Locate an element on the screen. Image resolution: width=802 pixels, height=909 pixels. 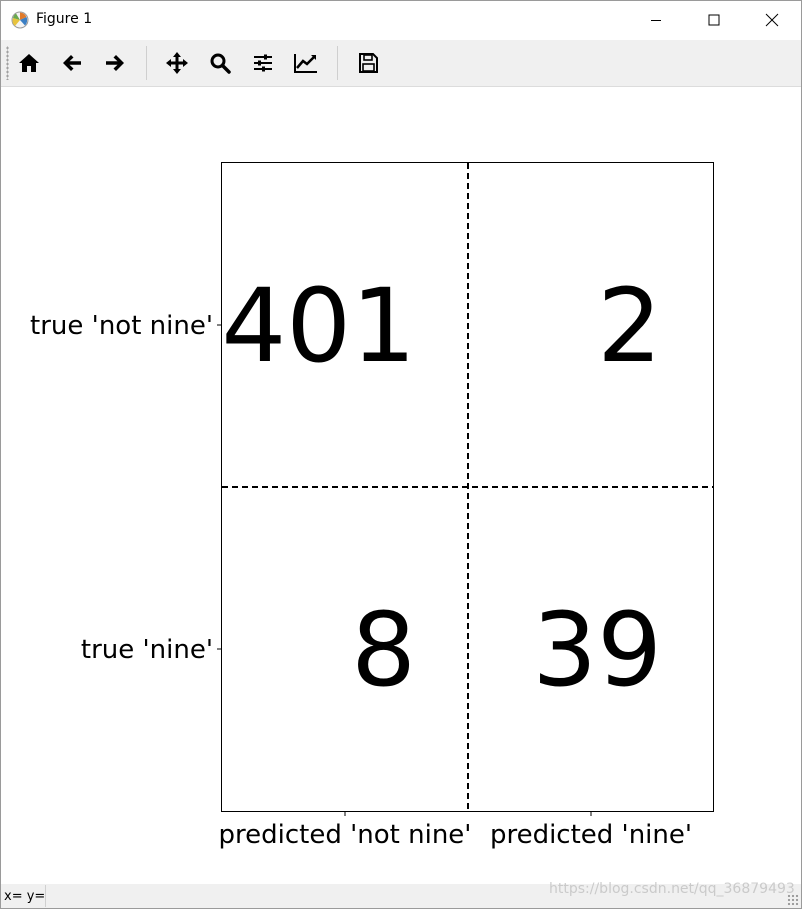
configure-subplots-button is located at coordinates (263, 63).